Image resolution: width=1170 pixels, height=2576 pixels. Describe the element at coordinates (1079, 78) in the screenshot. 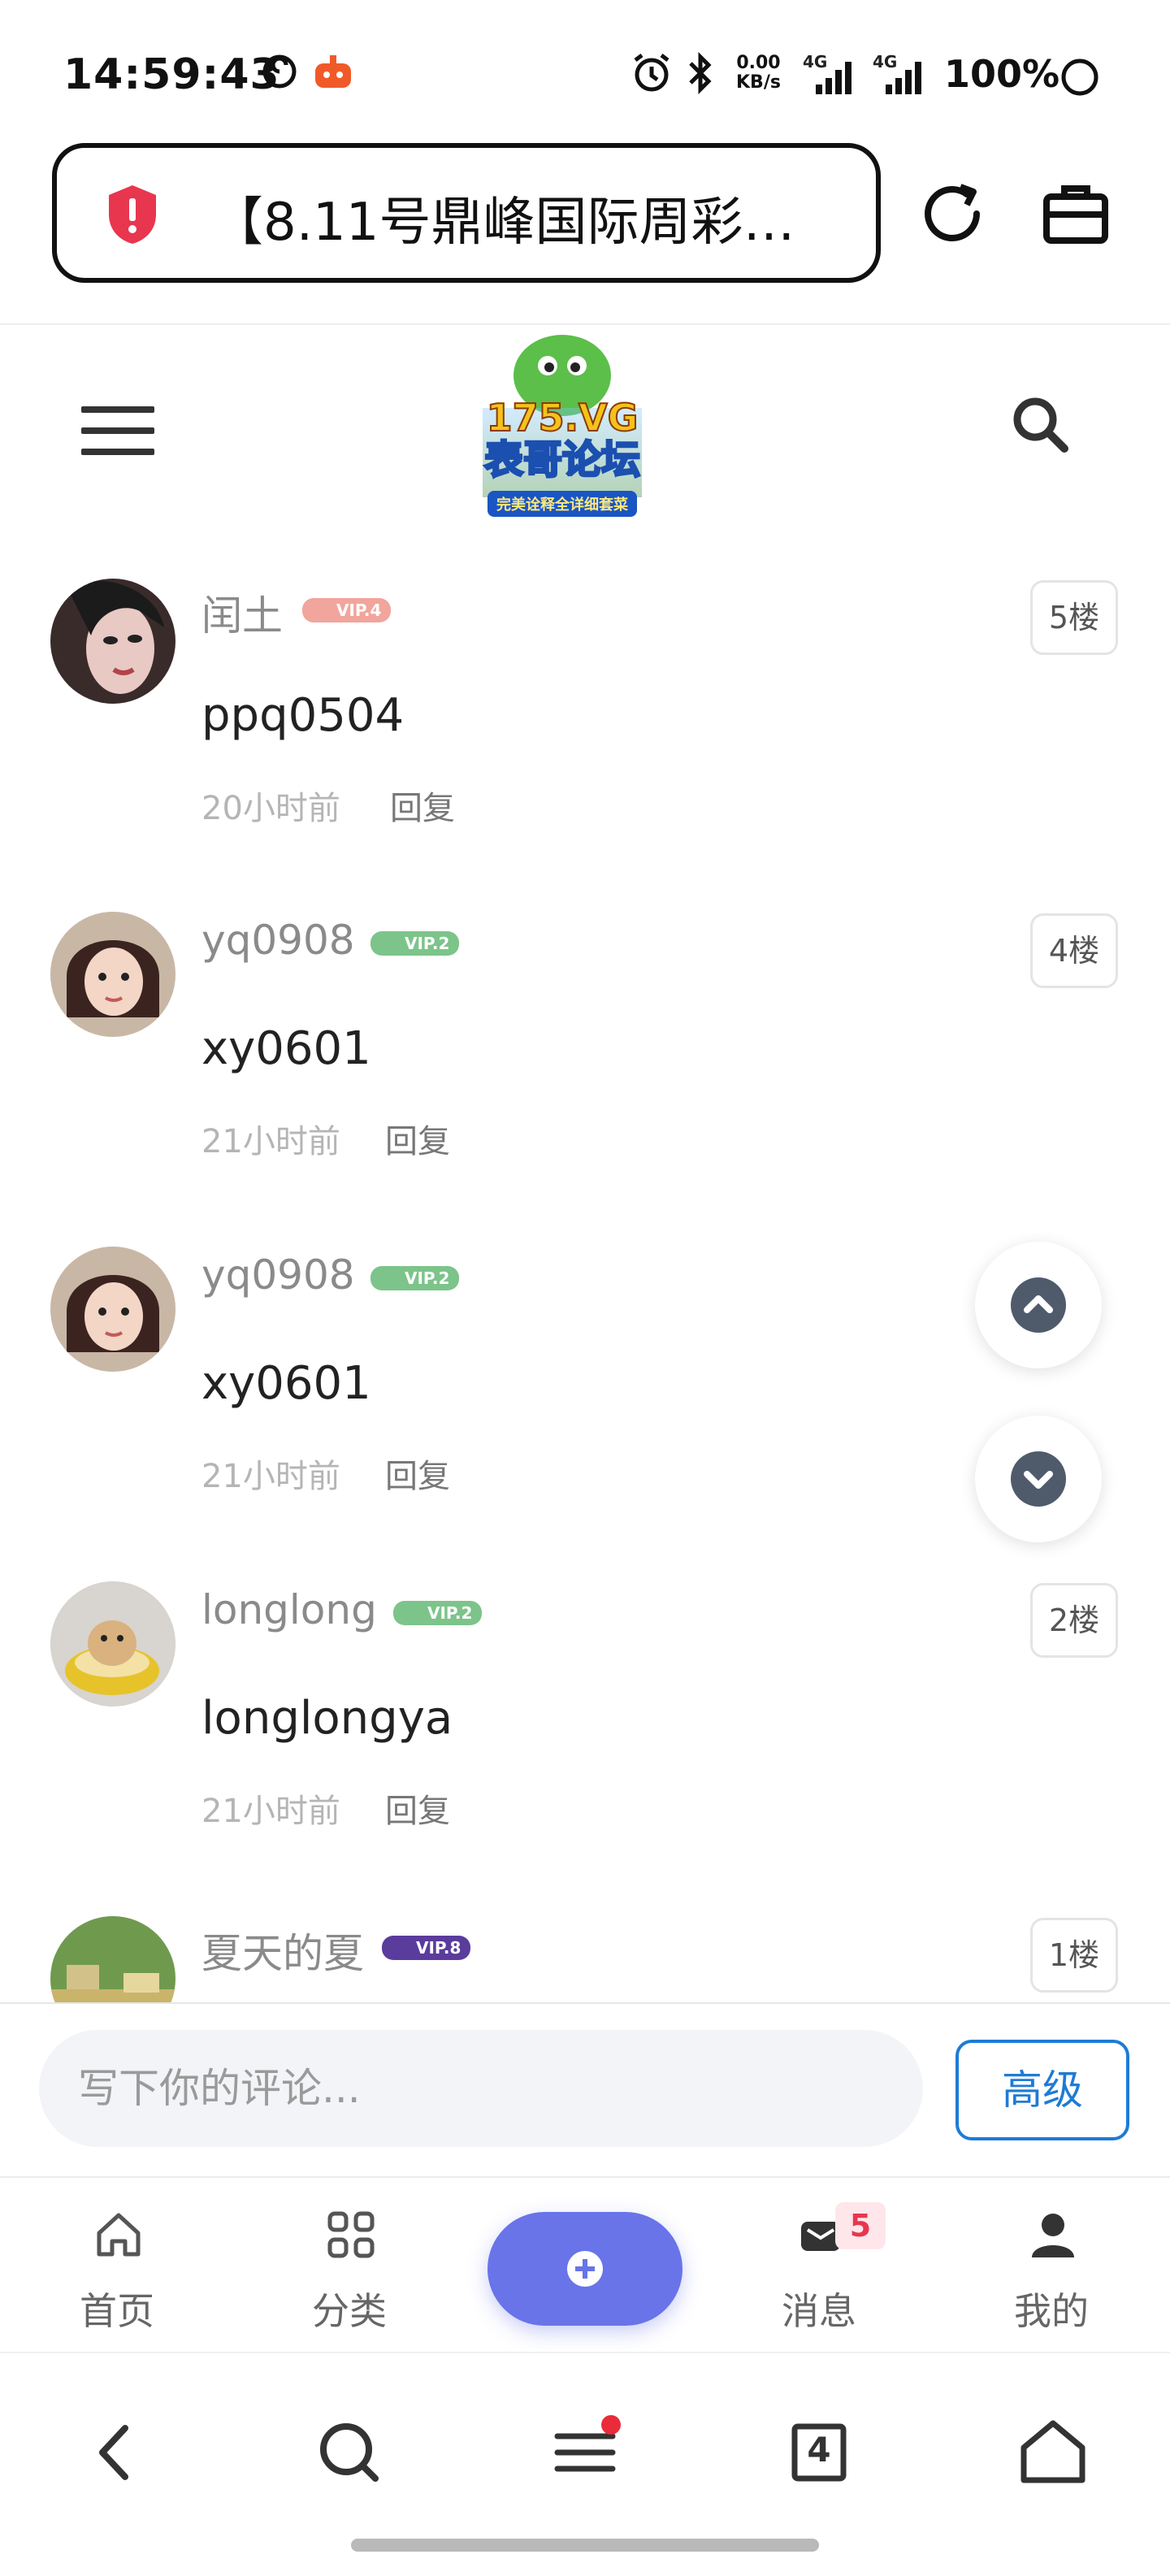

I see `battery-icon` at that location.